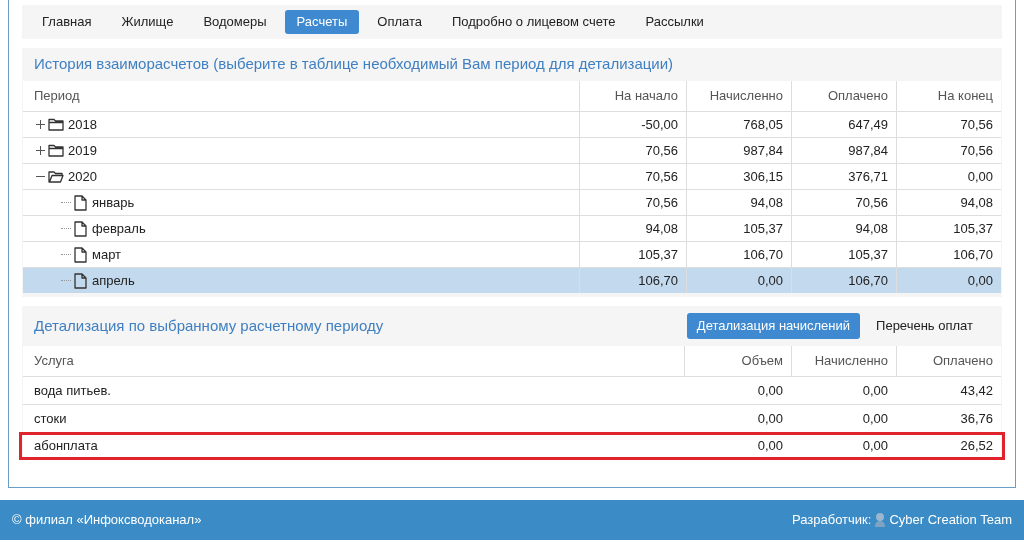  Describe the element at coordinates (50, 418) in the screenshot. I see `table-cell-text: стоки` at that location.